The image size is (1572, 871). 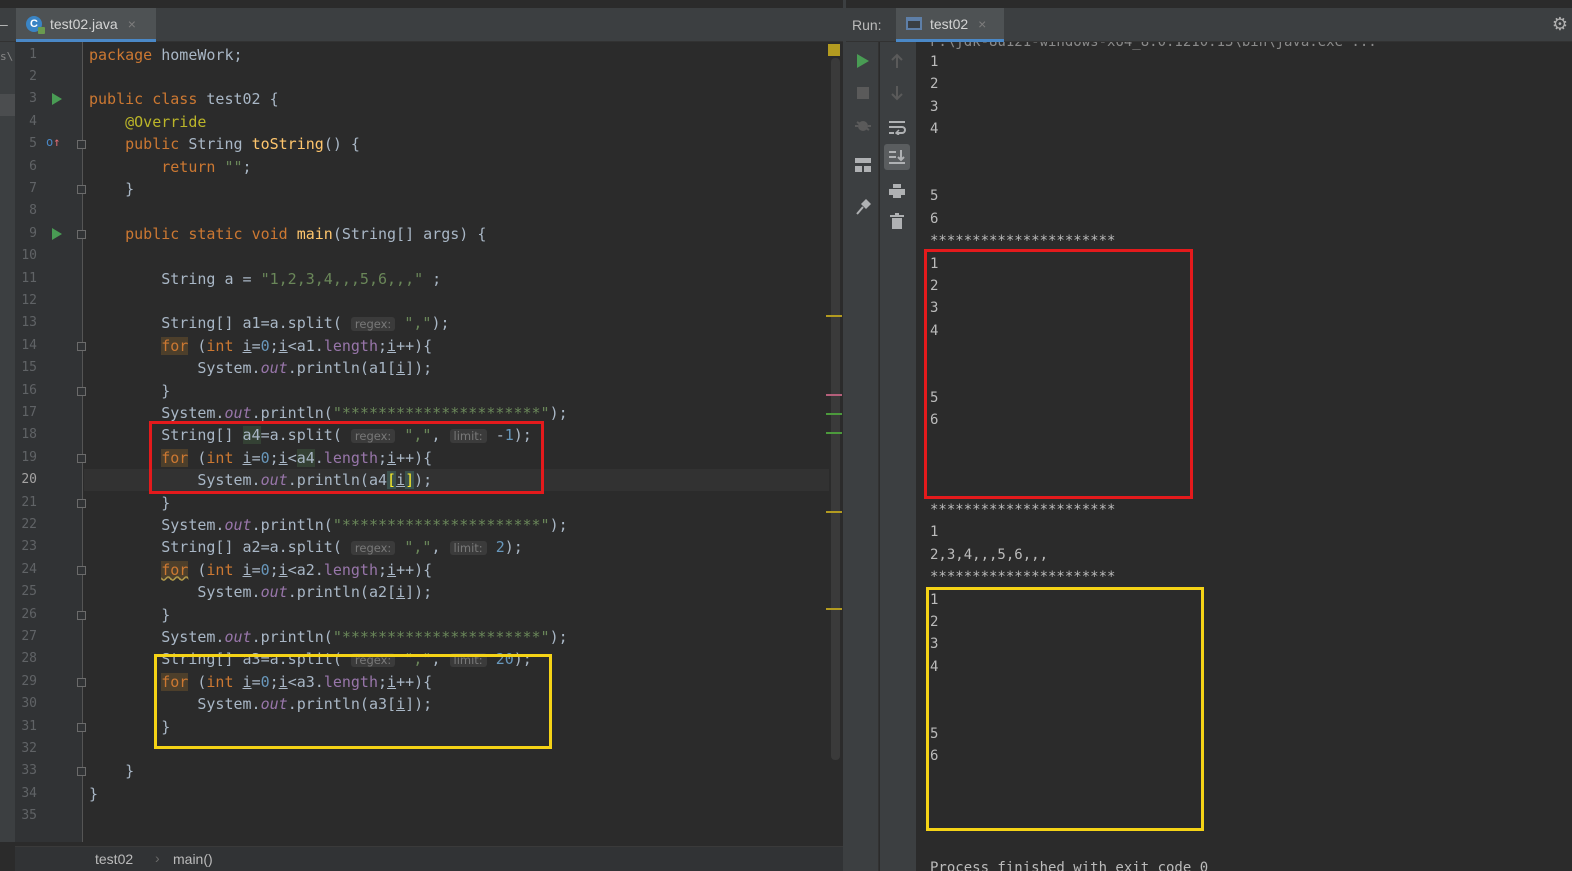 What do you see at coordinates (33, 166) in the screenshot?
I see `line-number: 6` at bounding box center [33, 166].